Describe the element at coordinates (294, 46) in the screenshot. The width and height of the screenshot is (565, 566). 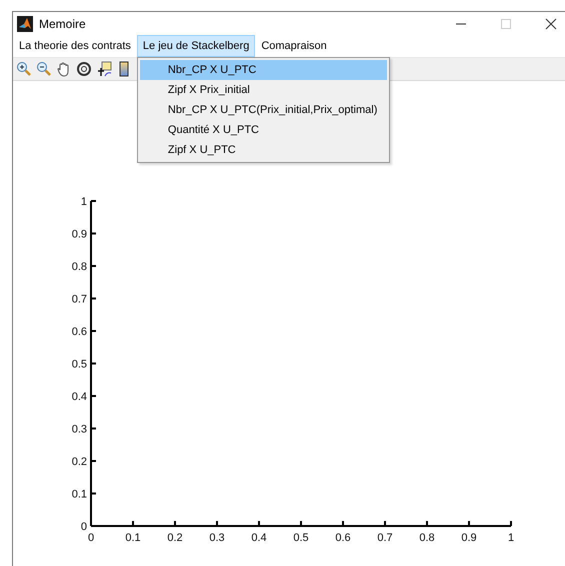
I see `menu-item: Comapraison` at that location.